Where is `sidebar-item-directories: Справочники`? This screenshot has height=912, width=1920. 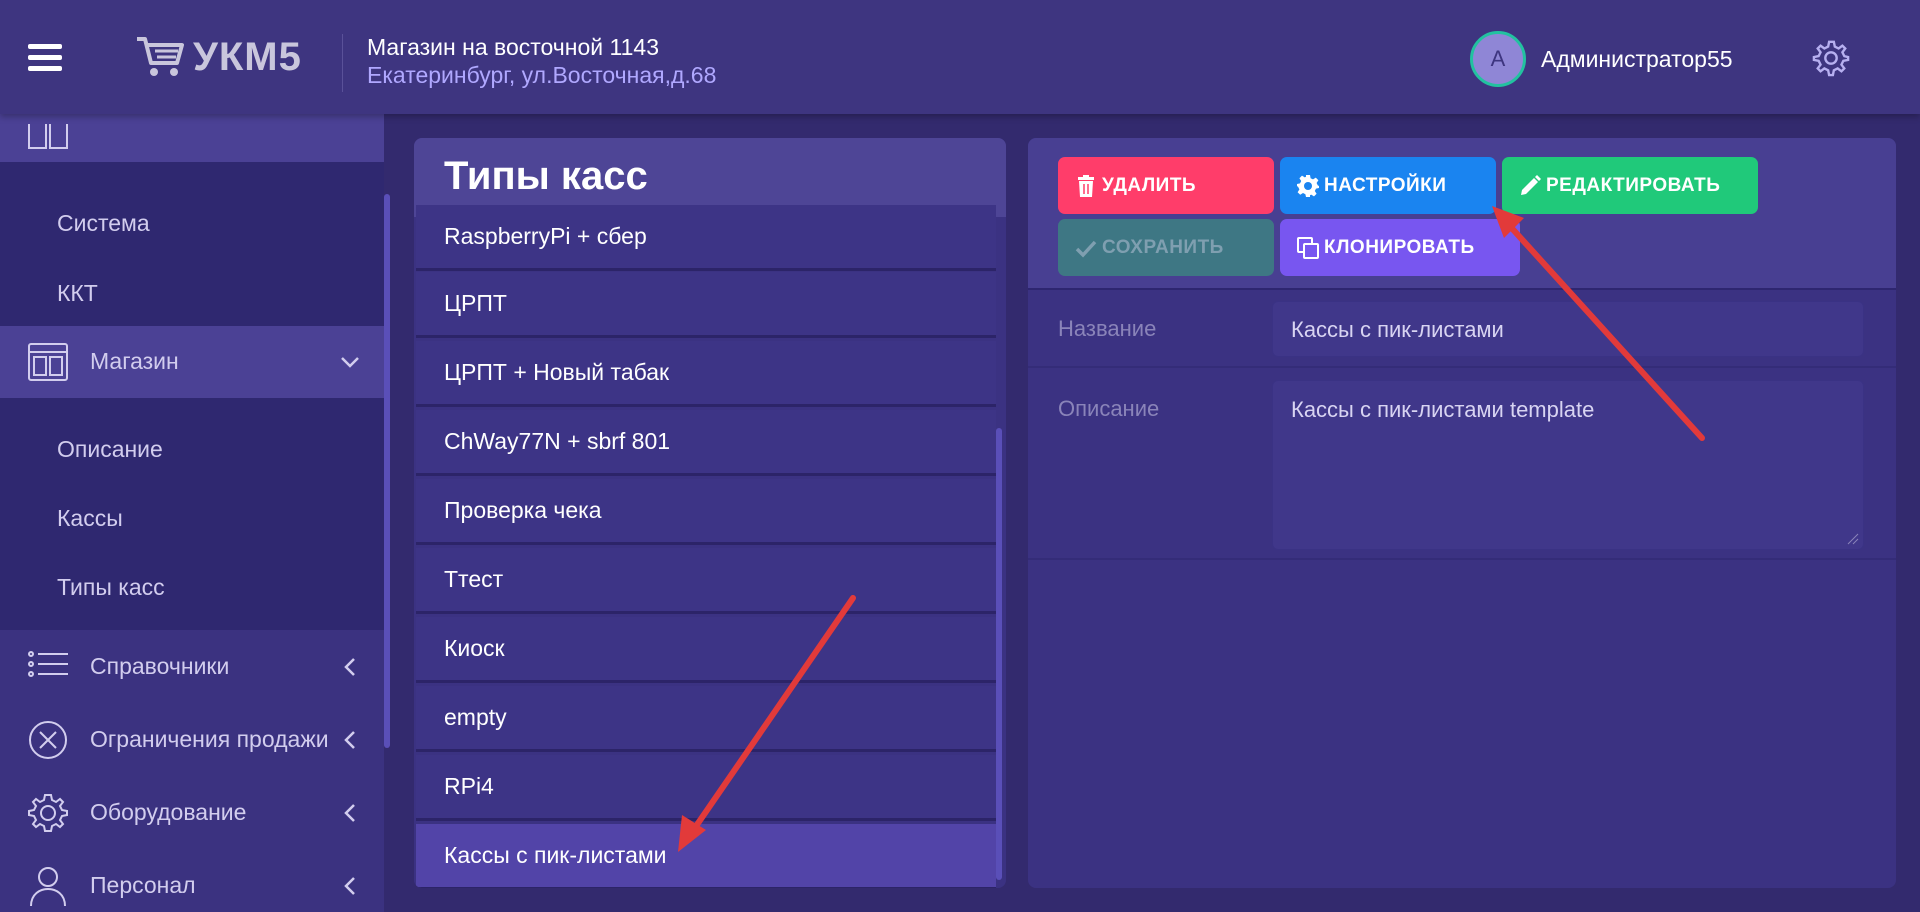
sidebar-item-directories: Справочники is located at coordinates (192, 667).